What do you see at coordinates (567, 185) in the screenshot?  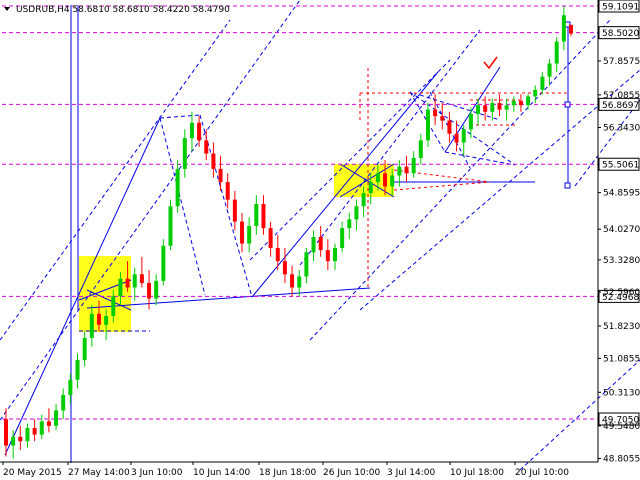 I see `target-marker-bottom` at bounding box center [567, 185].